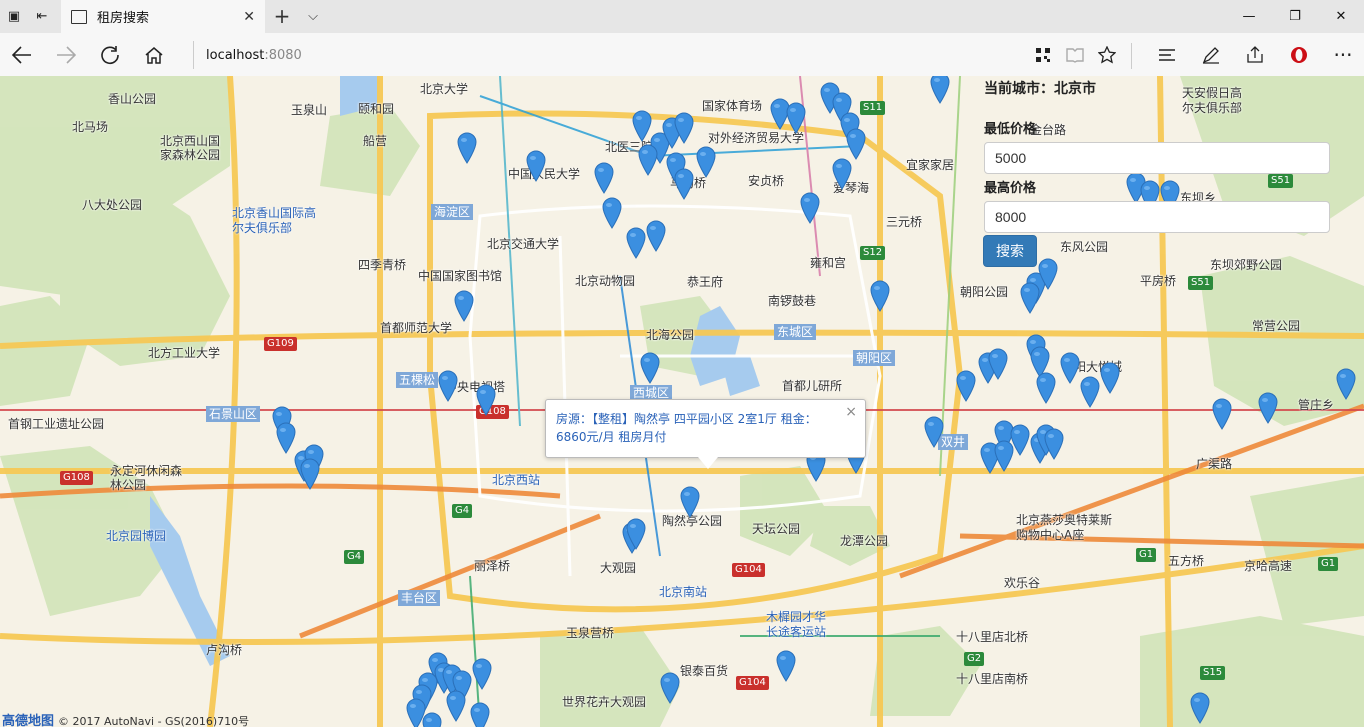 The width and height of the screenshot is (1364, 727). I want to click on address-port: :8080, so click(283, 55).